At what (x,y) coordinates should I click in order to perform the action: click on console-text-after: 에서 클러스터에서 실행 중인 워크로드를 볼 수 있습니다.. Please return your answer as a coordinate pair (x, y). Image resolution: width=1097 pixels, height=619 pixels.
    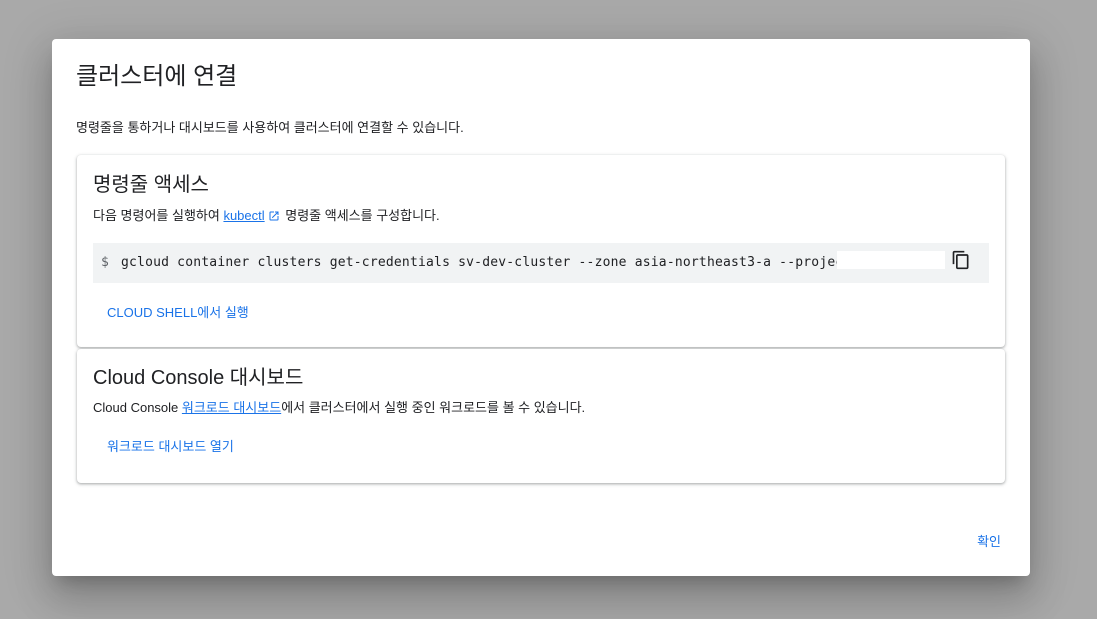
    Looking at the image, I should click on (433, 407).